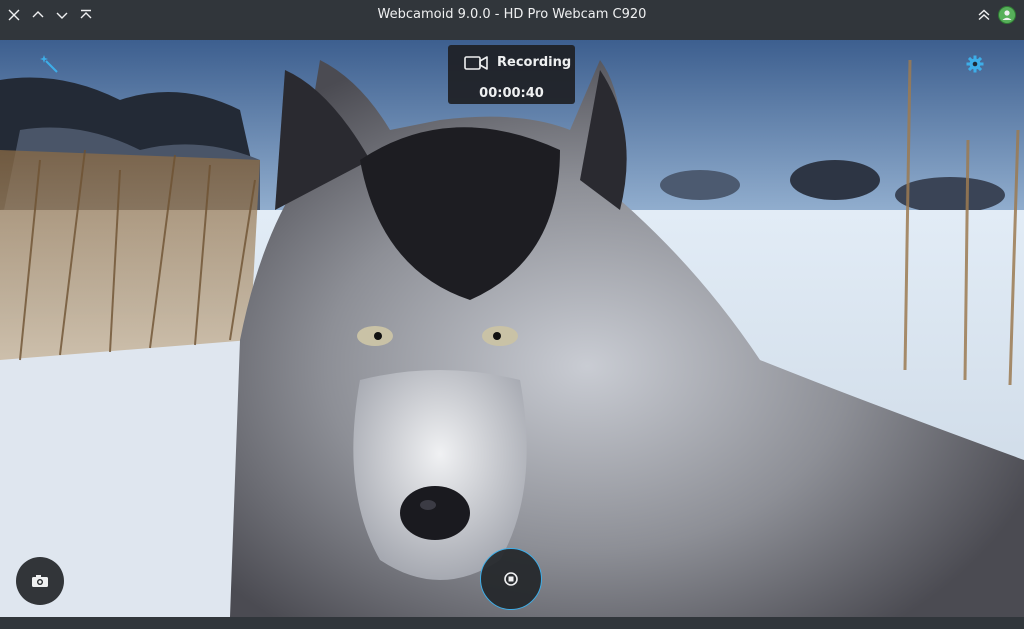  I want to click on video-camera-icon, so click(476, 63).